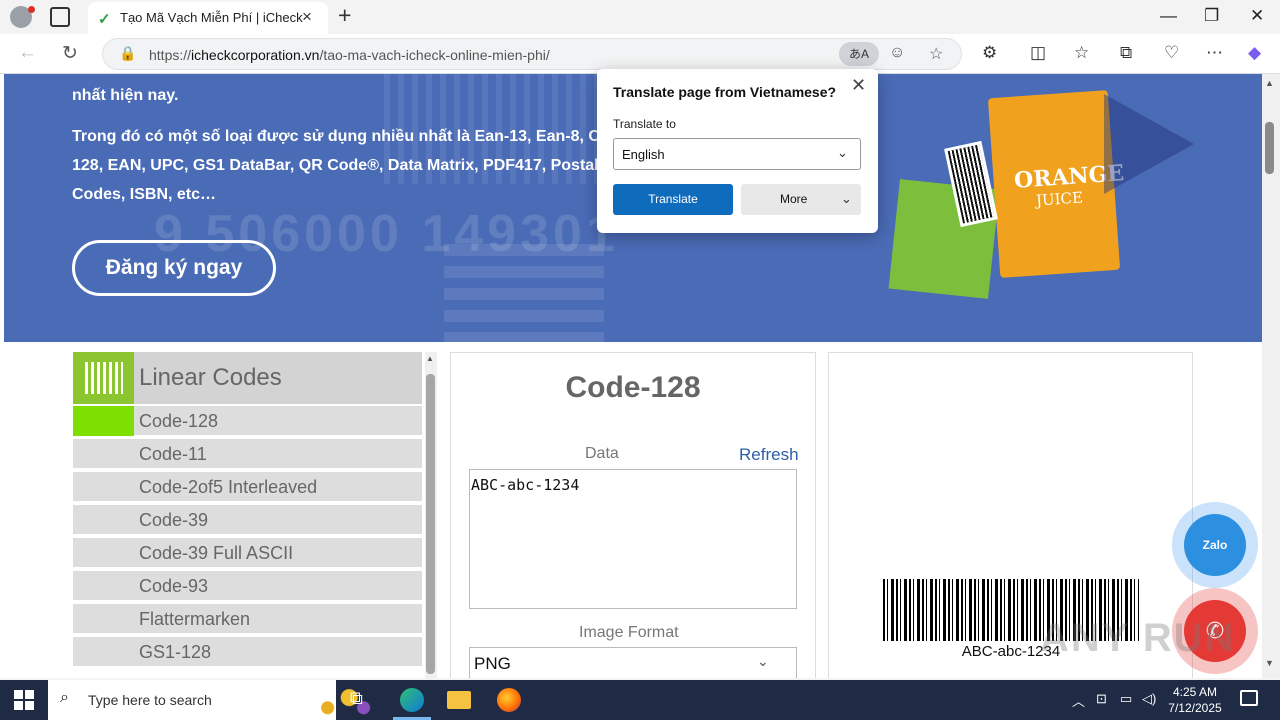  What do you see at coordinates (737, 154) in the screenshot?
I see `language-select: English` at bounding box center [737, 154].